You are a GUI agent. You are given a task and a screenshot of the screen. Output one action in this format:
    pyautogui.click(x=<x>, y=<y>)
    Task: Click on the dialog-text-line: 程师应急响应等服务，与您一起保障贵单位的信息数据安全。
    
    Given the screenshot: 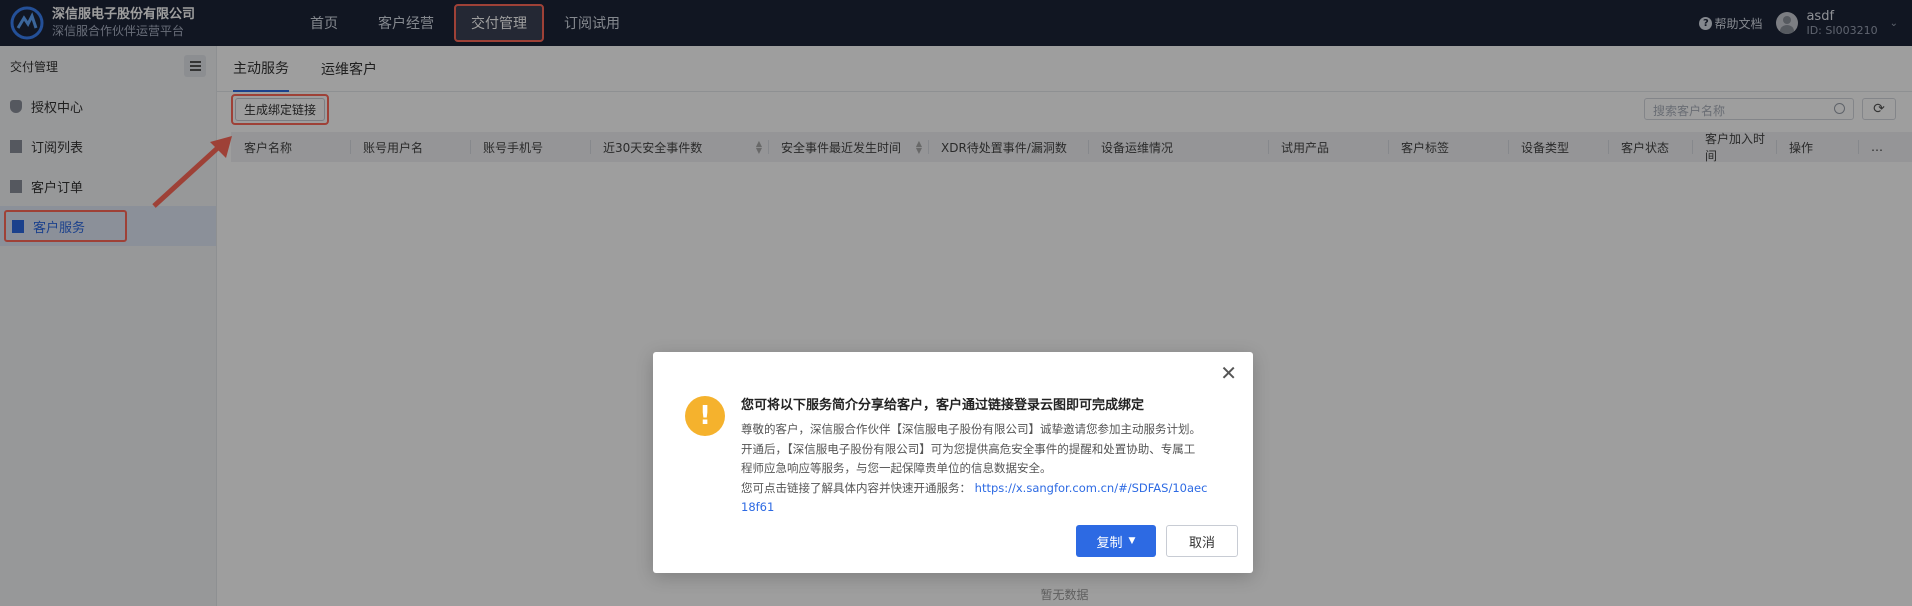 What is the action you would take?
    pyautogui.click(x=896, y=468)
    